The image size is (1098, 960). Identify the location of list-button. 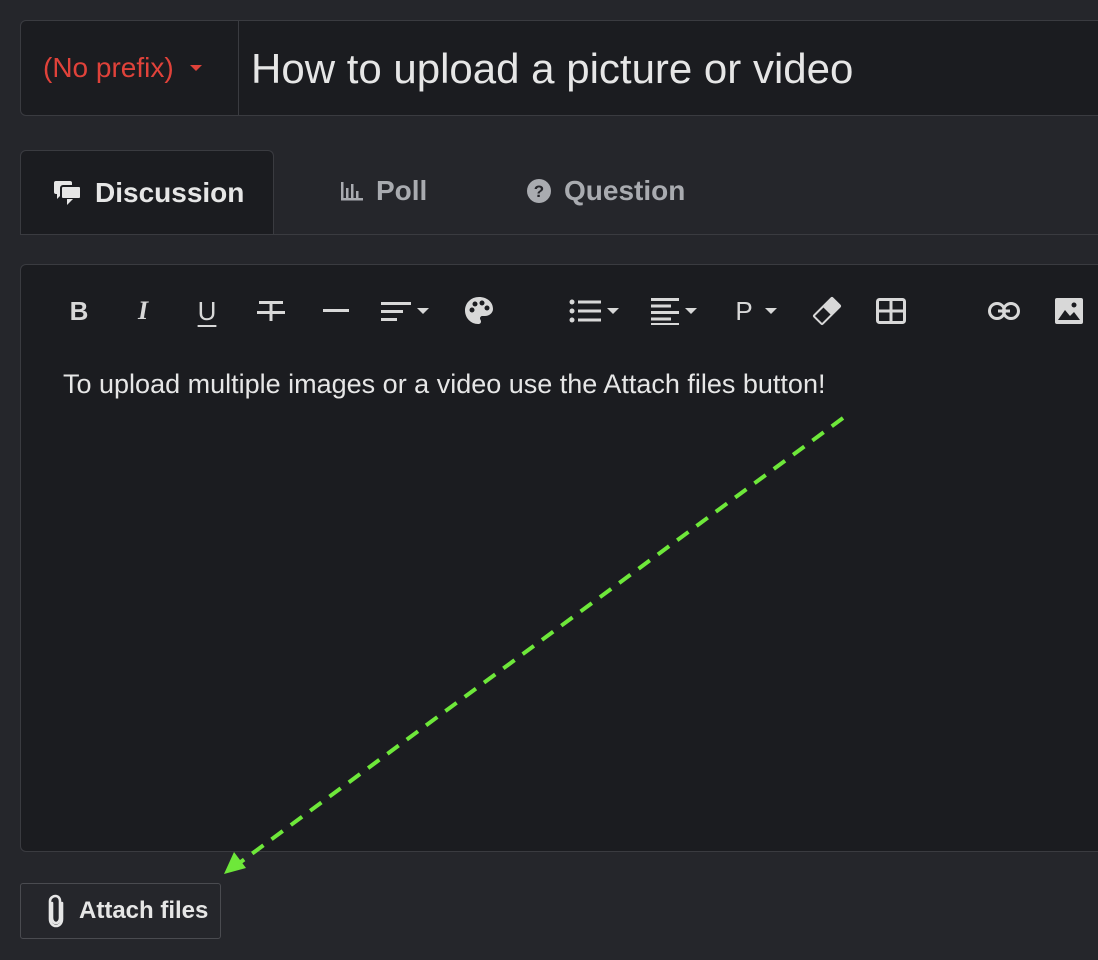
(594, 311).